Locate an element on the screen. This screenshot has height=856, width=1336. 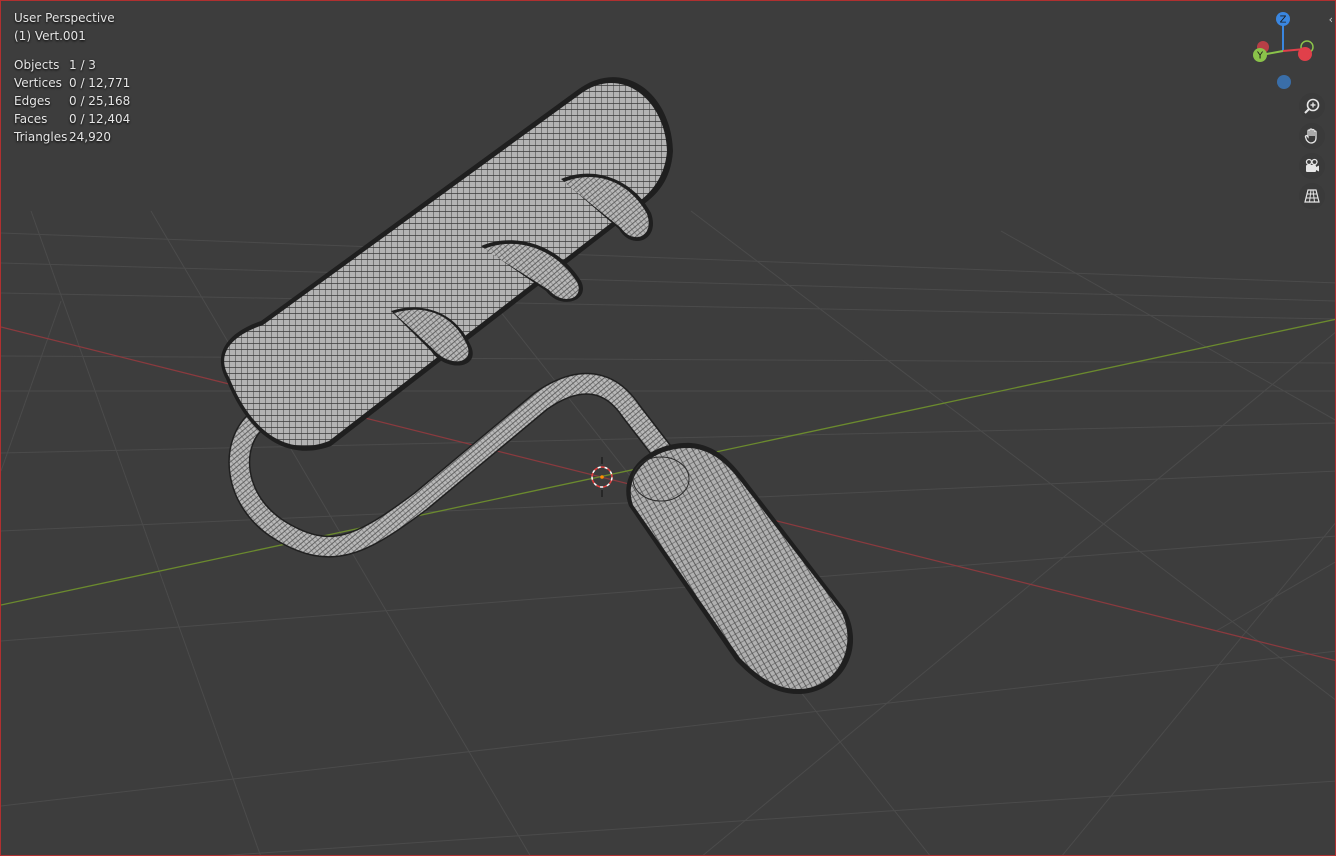
gizmo-z-label: Z is located at coordinates (1283, 20).